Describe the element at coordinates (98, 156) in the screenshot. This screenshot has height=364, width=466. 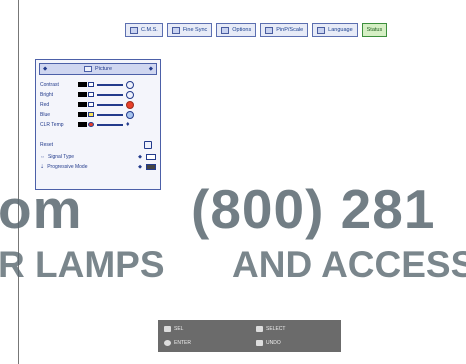
I see `row-signal-type: ⇔ Signal Type ◆` at that location.